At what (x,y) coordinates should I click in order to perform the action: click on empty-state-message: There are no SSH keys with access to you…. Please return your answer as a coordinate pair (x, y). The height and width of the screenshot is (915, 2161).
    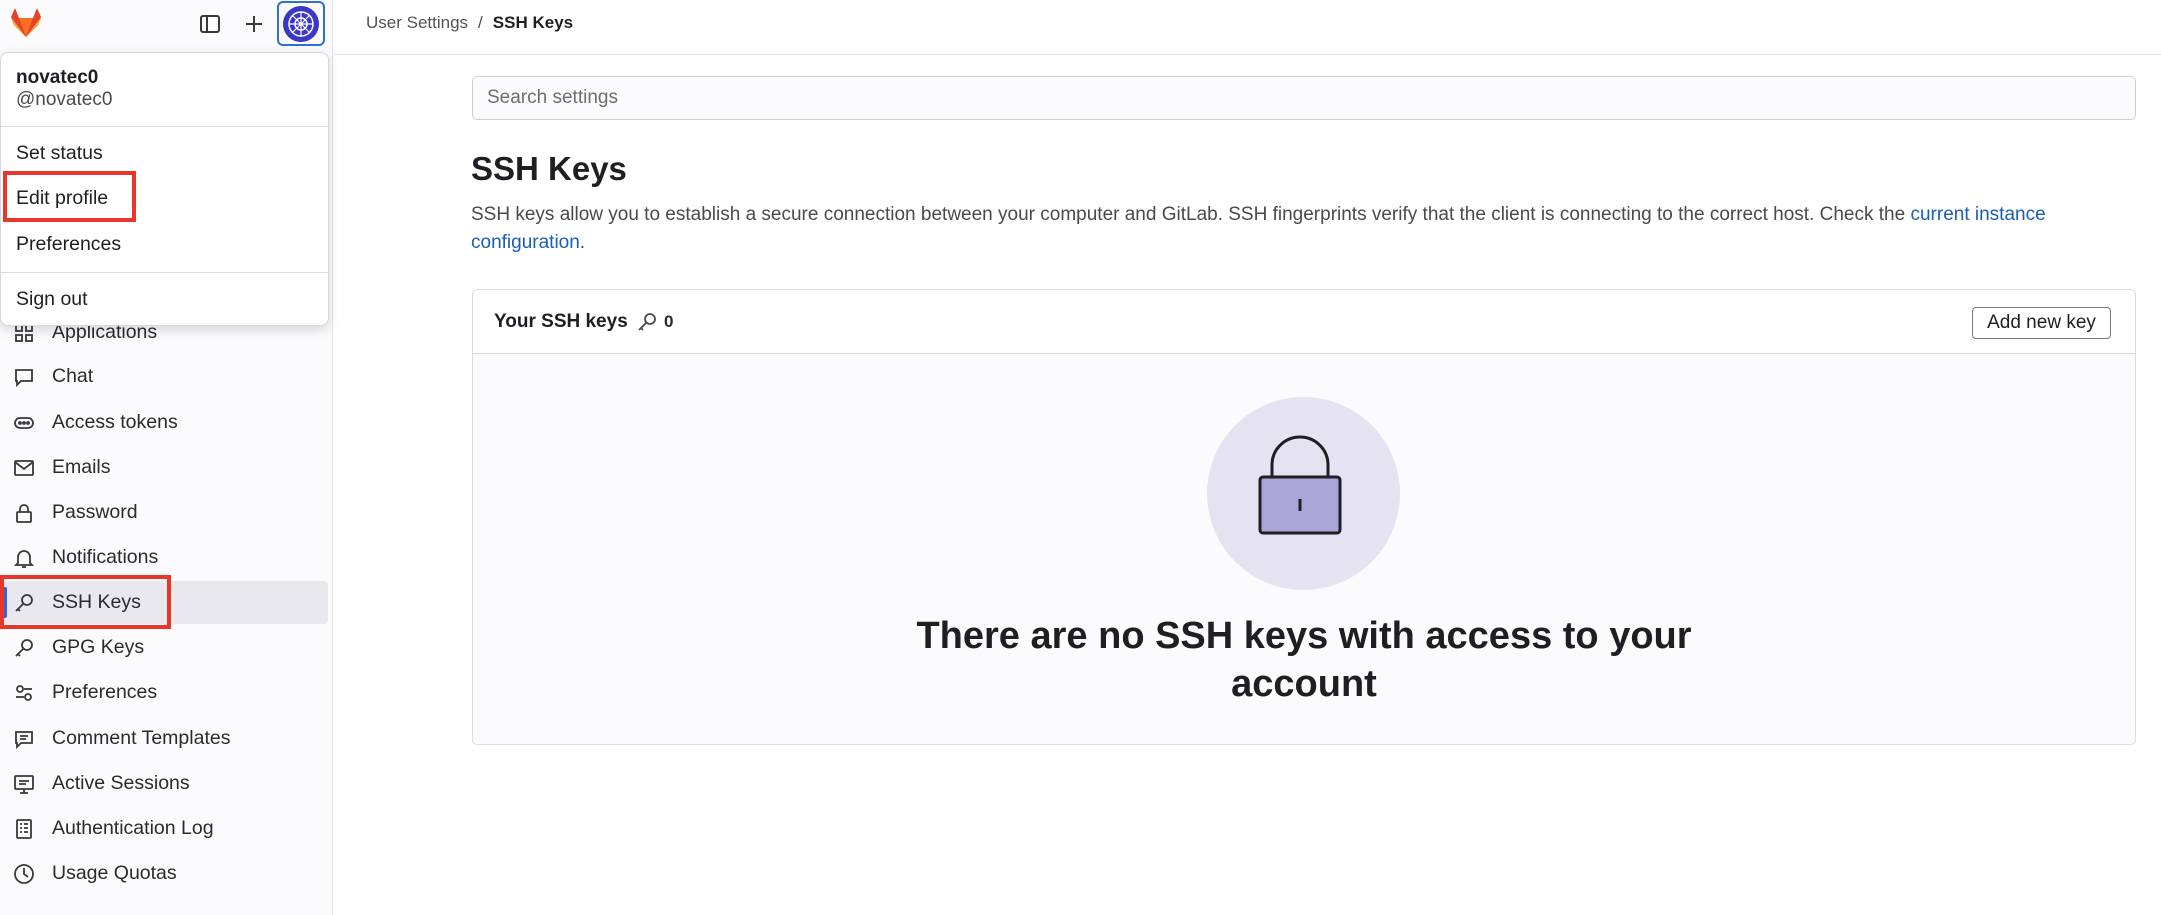
    Looking at the image, I should click on (1304, 660).